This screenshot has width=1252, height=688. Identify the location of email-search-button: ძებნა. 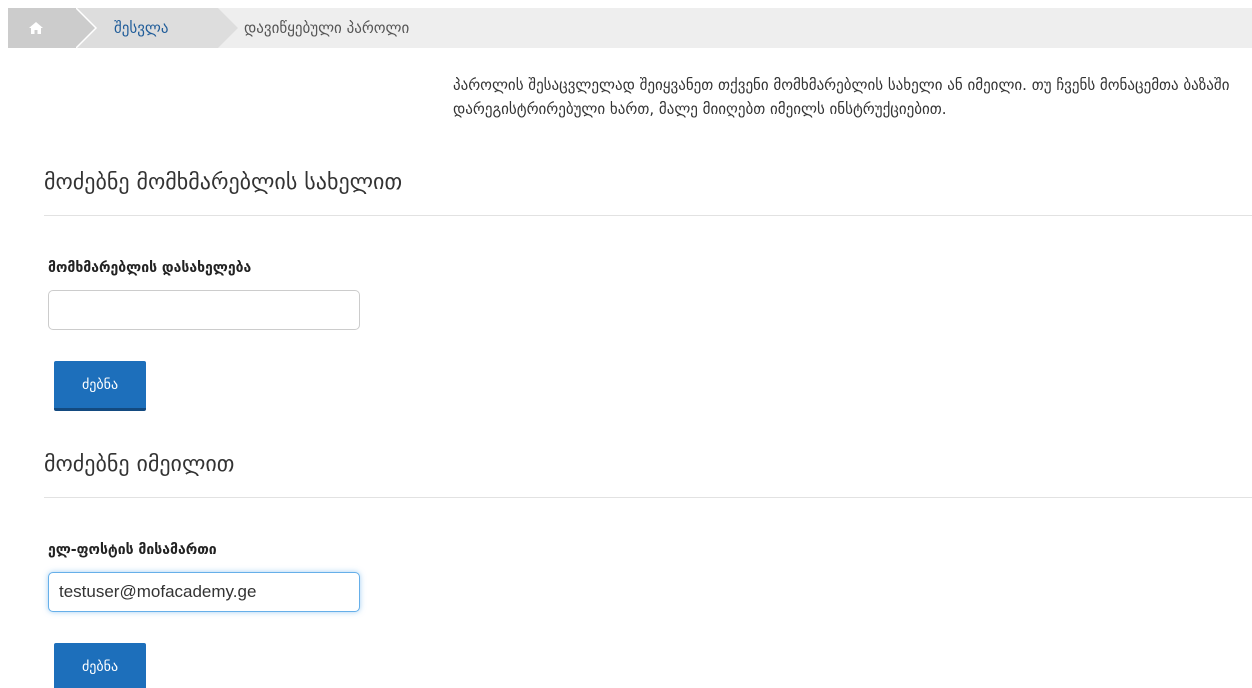
(100, 665).